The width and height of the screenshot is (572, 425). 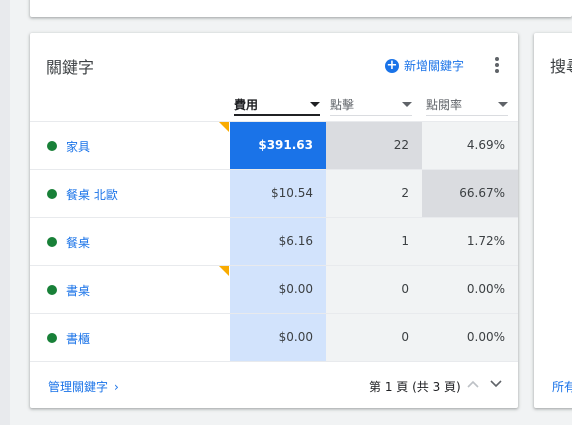 What do you see at coordinates (467, 105) in the screenshot?
I see `column-header-ctr: 點閱率` at bounding box center [467, 105].